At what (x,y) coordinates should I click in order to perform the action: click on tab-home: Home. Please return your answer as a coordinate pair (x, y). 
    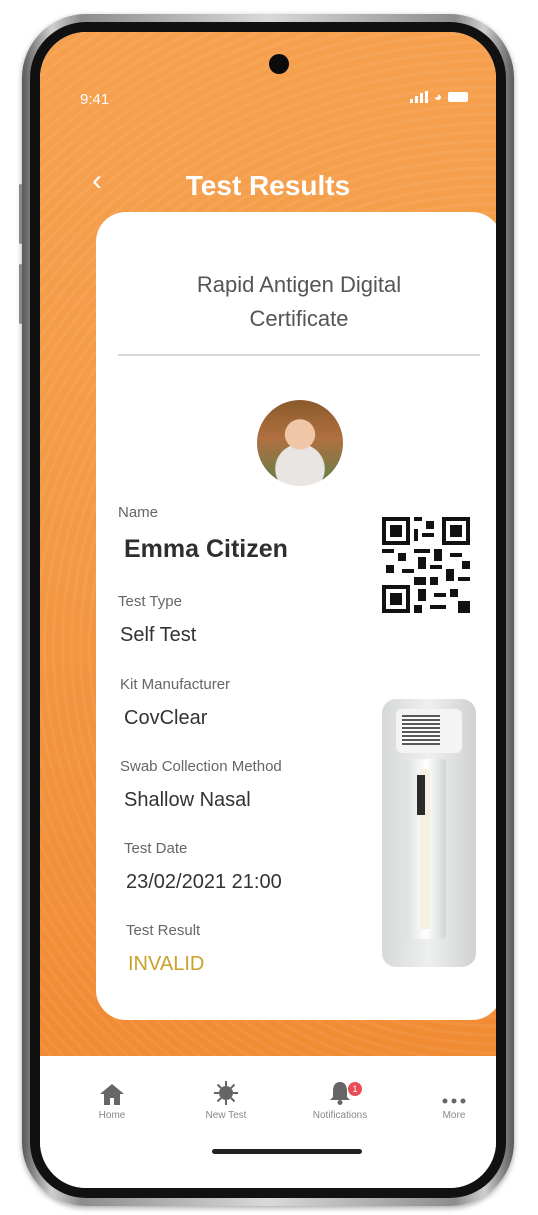
    Looking at the image, I should click on (112, 1098).